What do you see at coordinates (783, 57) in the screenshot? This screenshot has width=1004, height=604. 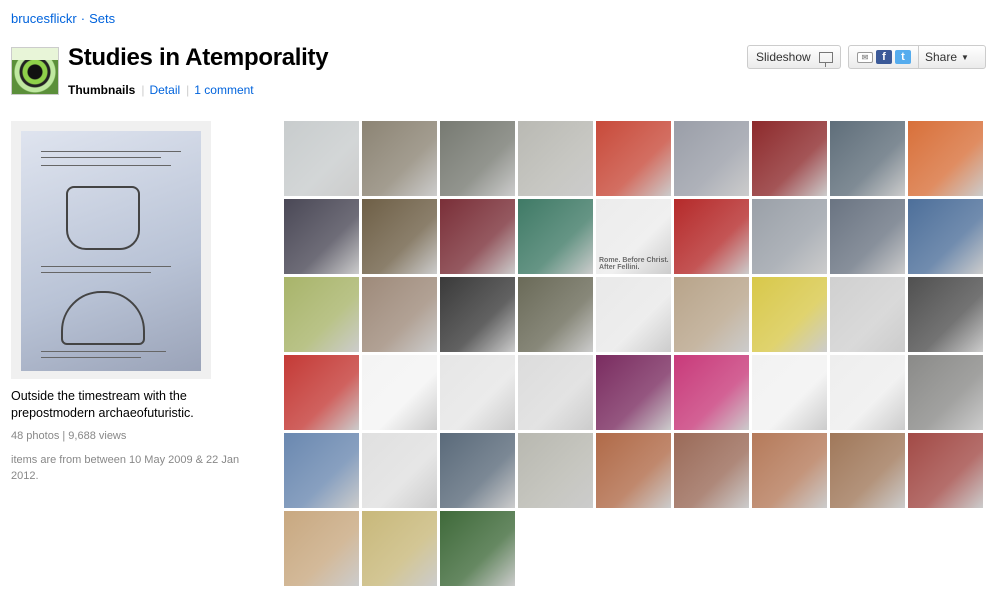 I see `slideshow-label: Slideshow` at bounding box center [783, 57].